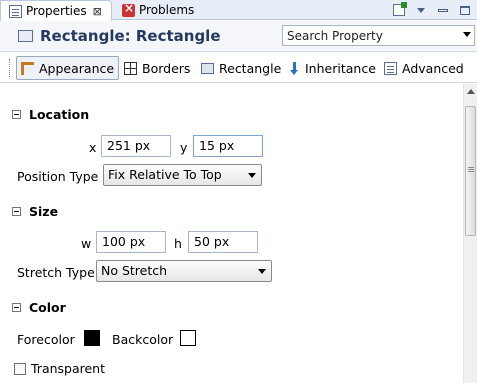  Describe the element at coordinates (86, 243) in the screenshot. I see `w-label: w` at that location.